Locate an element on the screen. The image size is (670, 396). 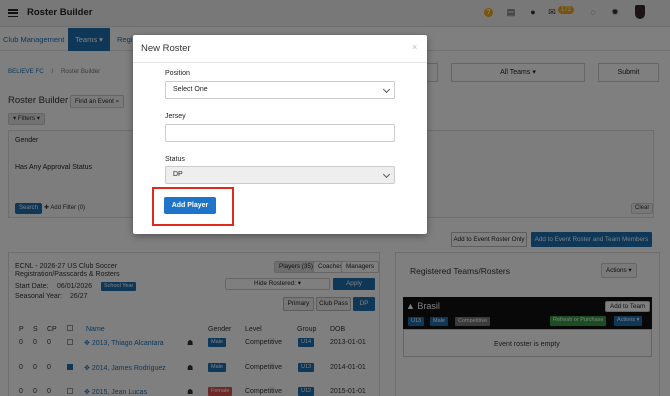
position-label: Position is located at coordinates (177, 73).